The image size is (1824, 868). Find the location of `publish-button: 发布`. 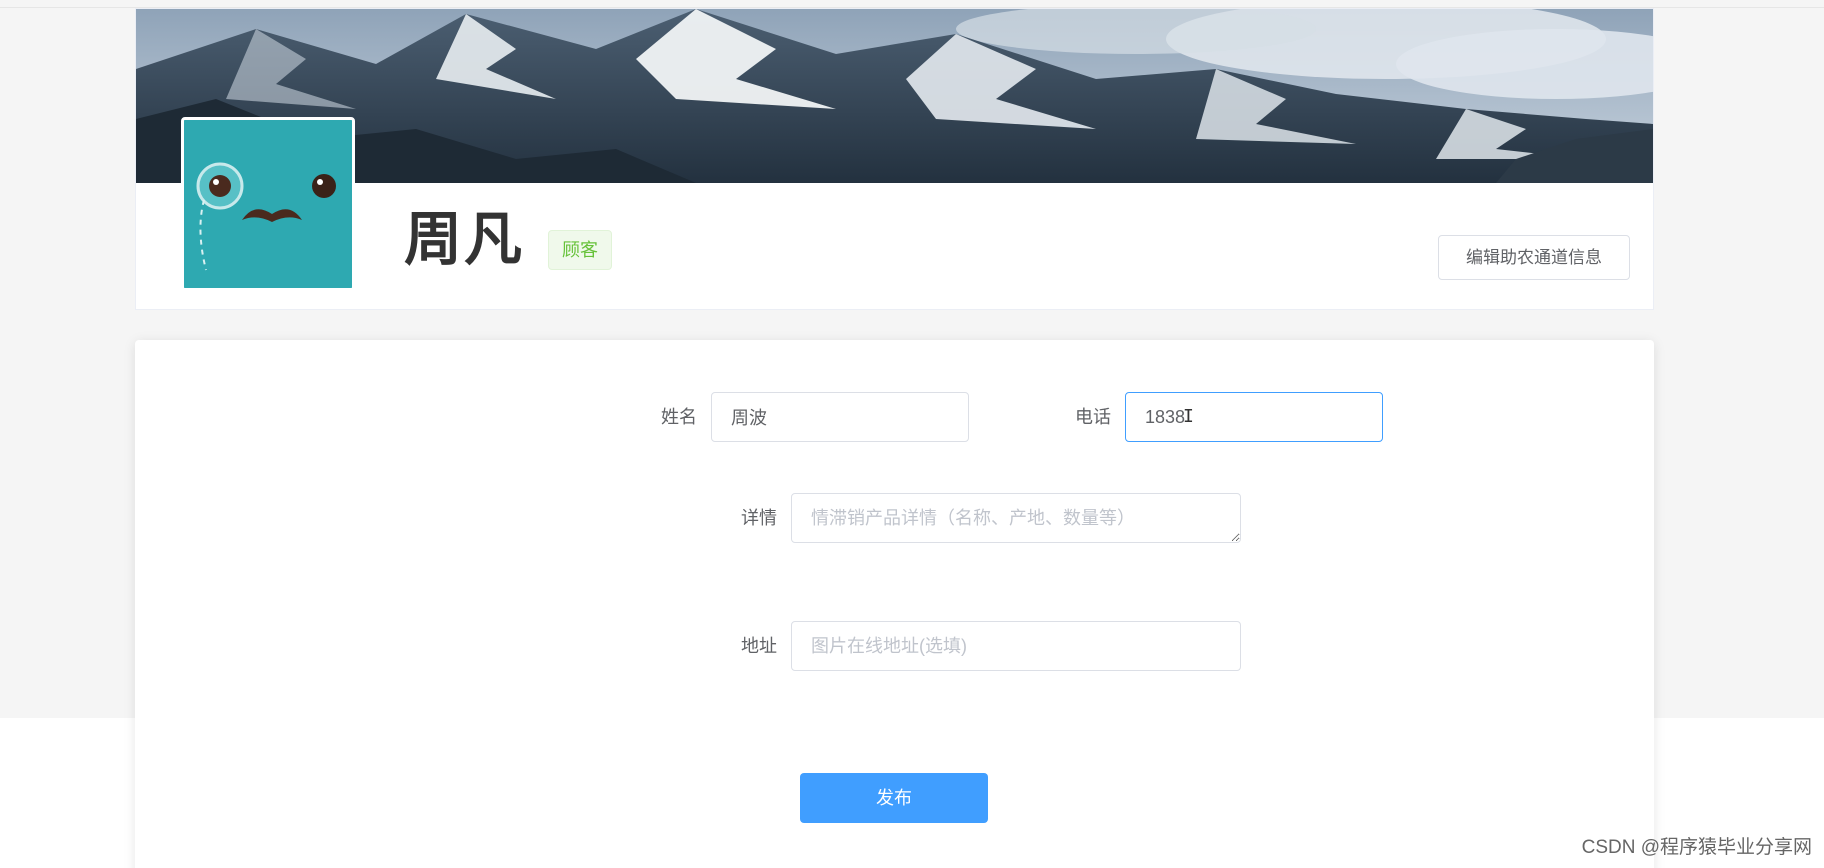

publish-button: 发布 is located at coordinates (894, 798).